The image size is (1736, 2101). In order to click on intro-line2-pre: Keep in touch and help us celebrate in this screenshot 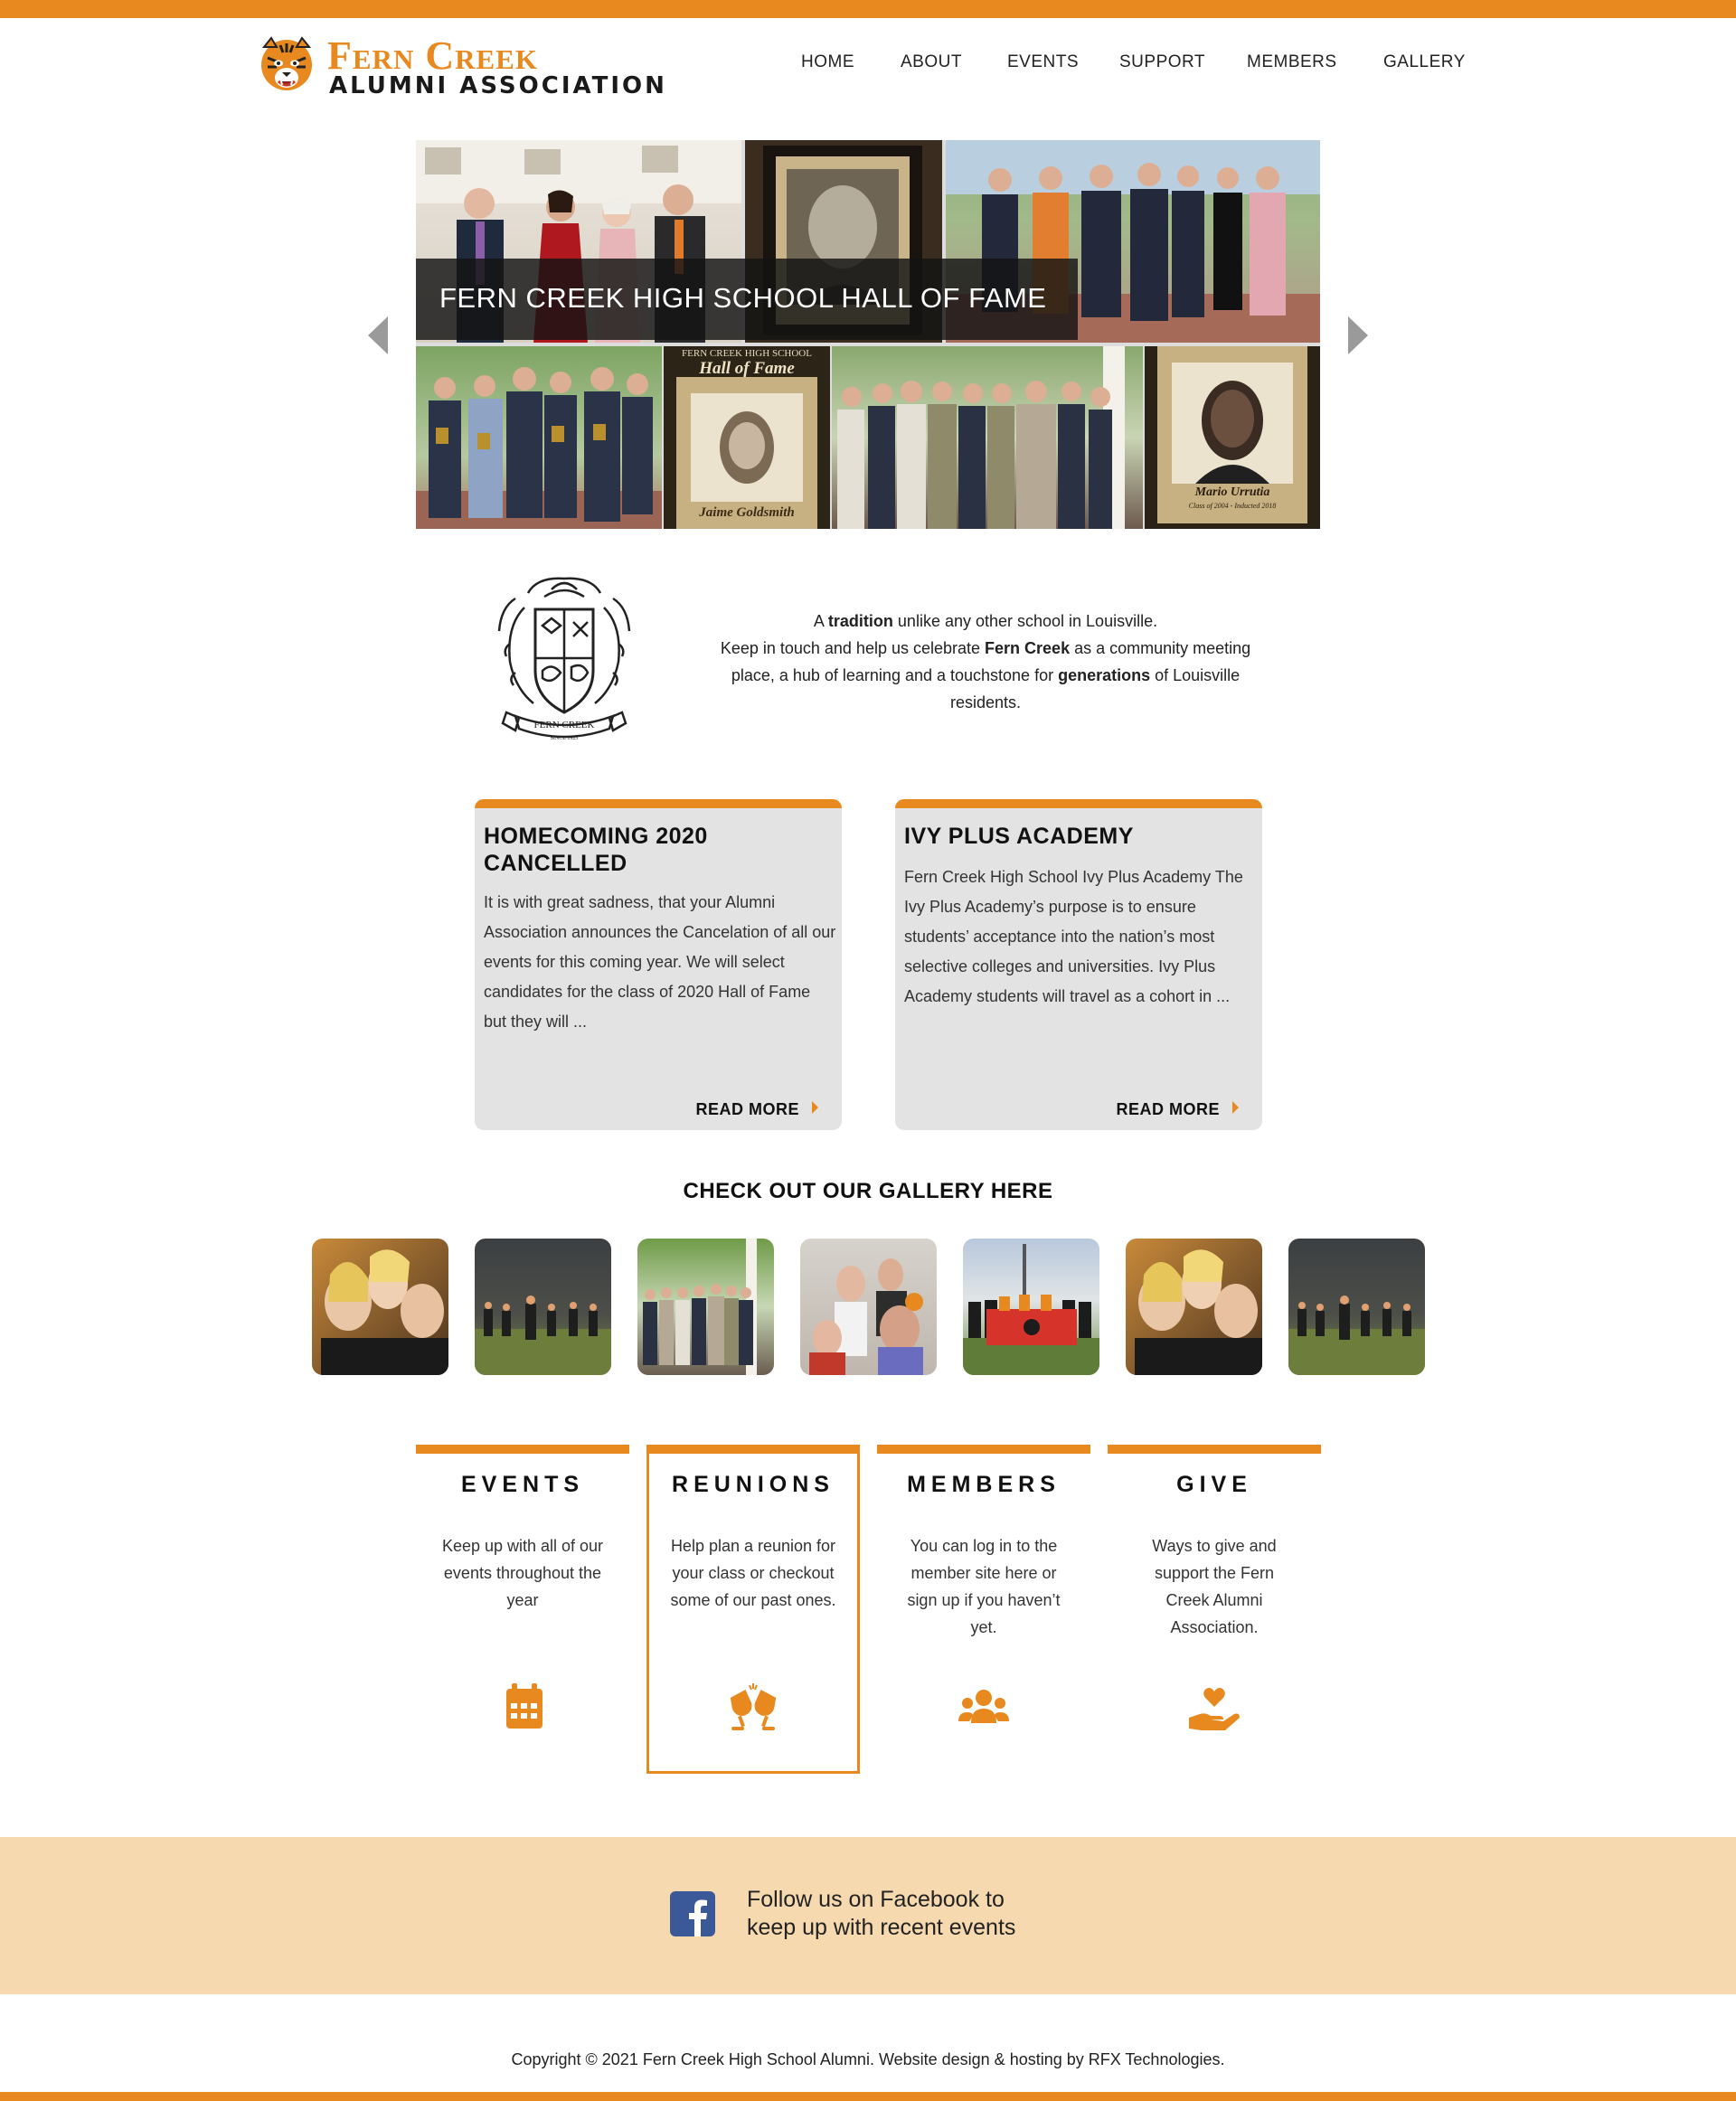, I will do `click(853, 648)`.